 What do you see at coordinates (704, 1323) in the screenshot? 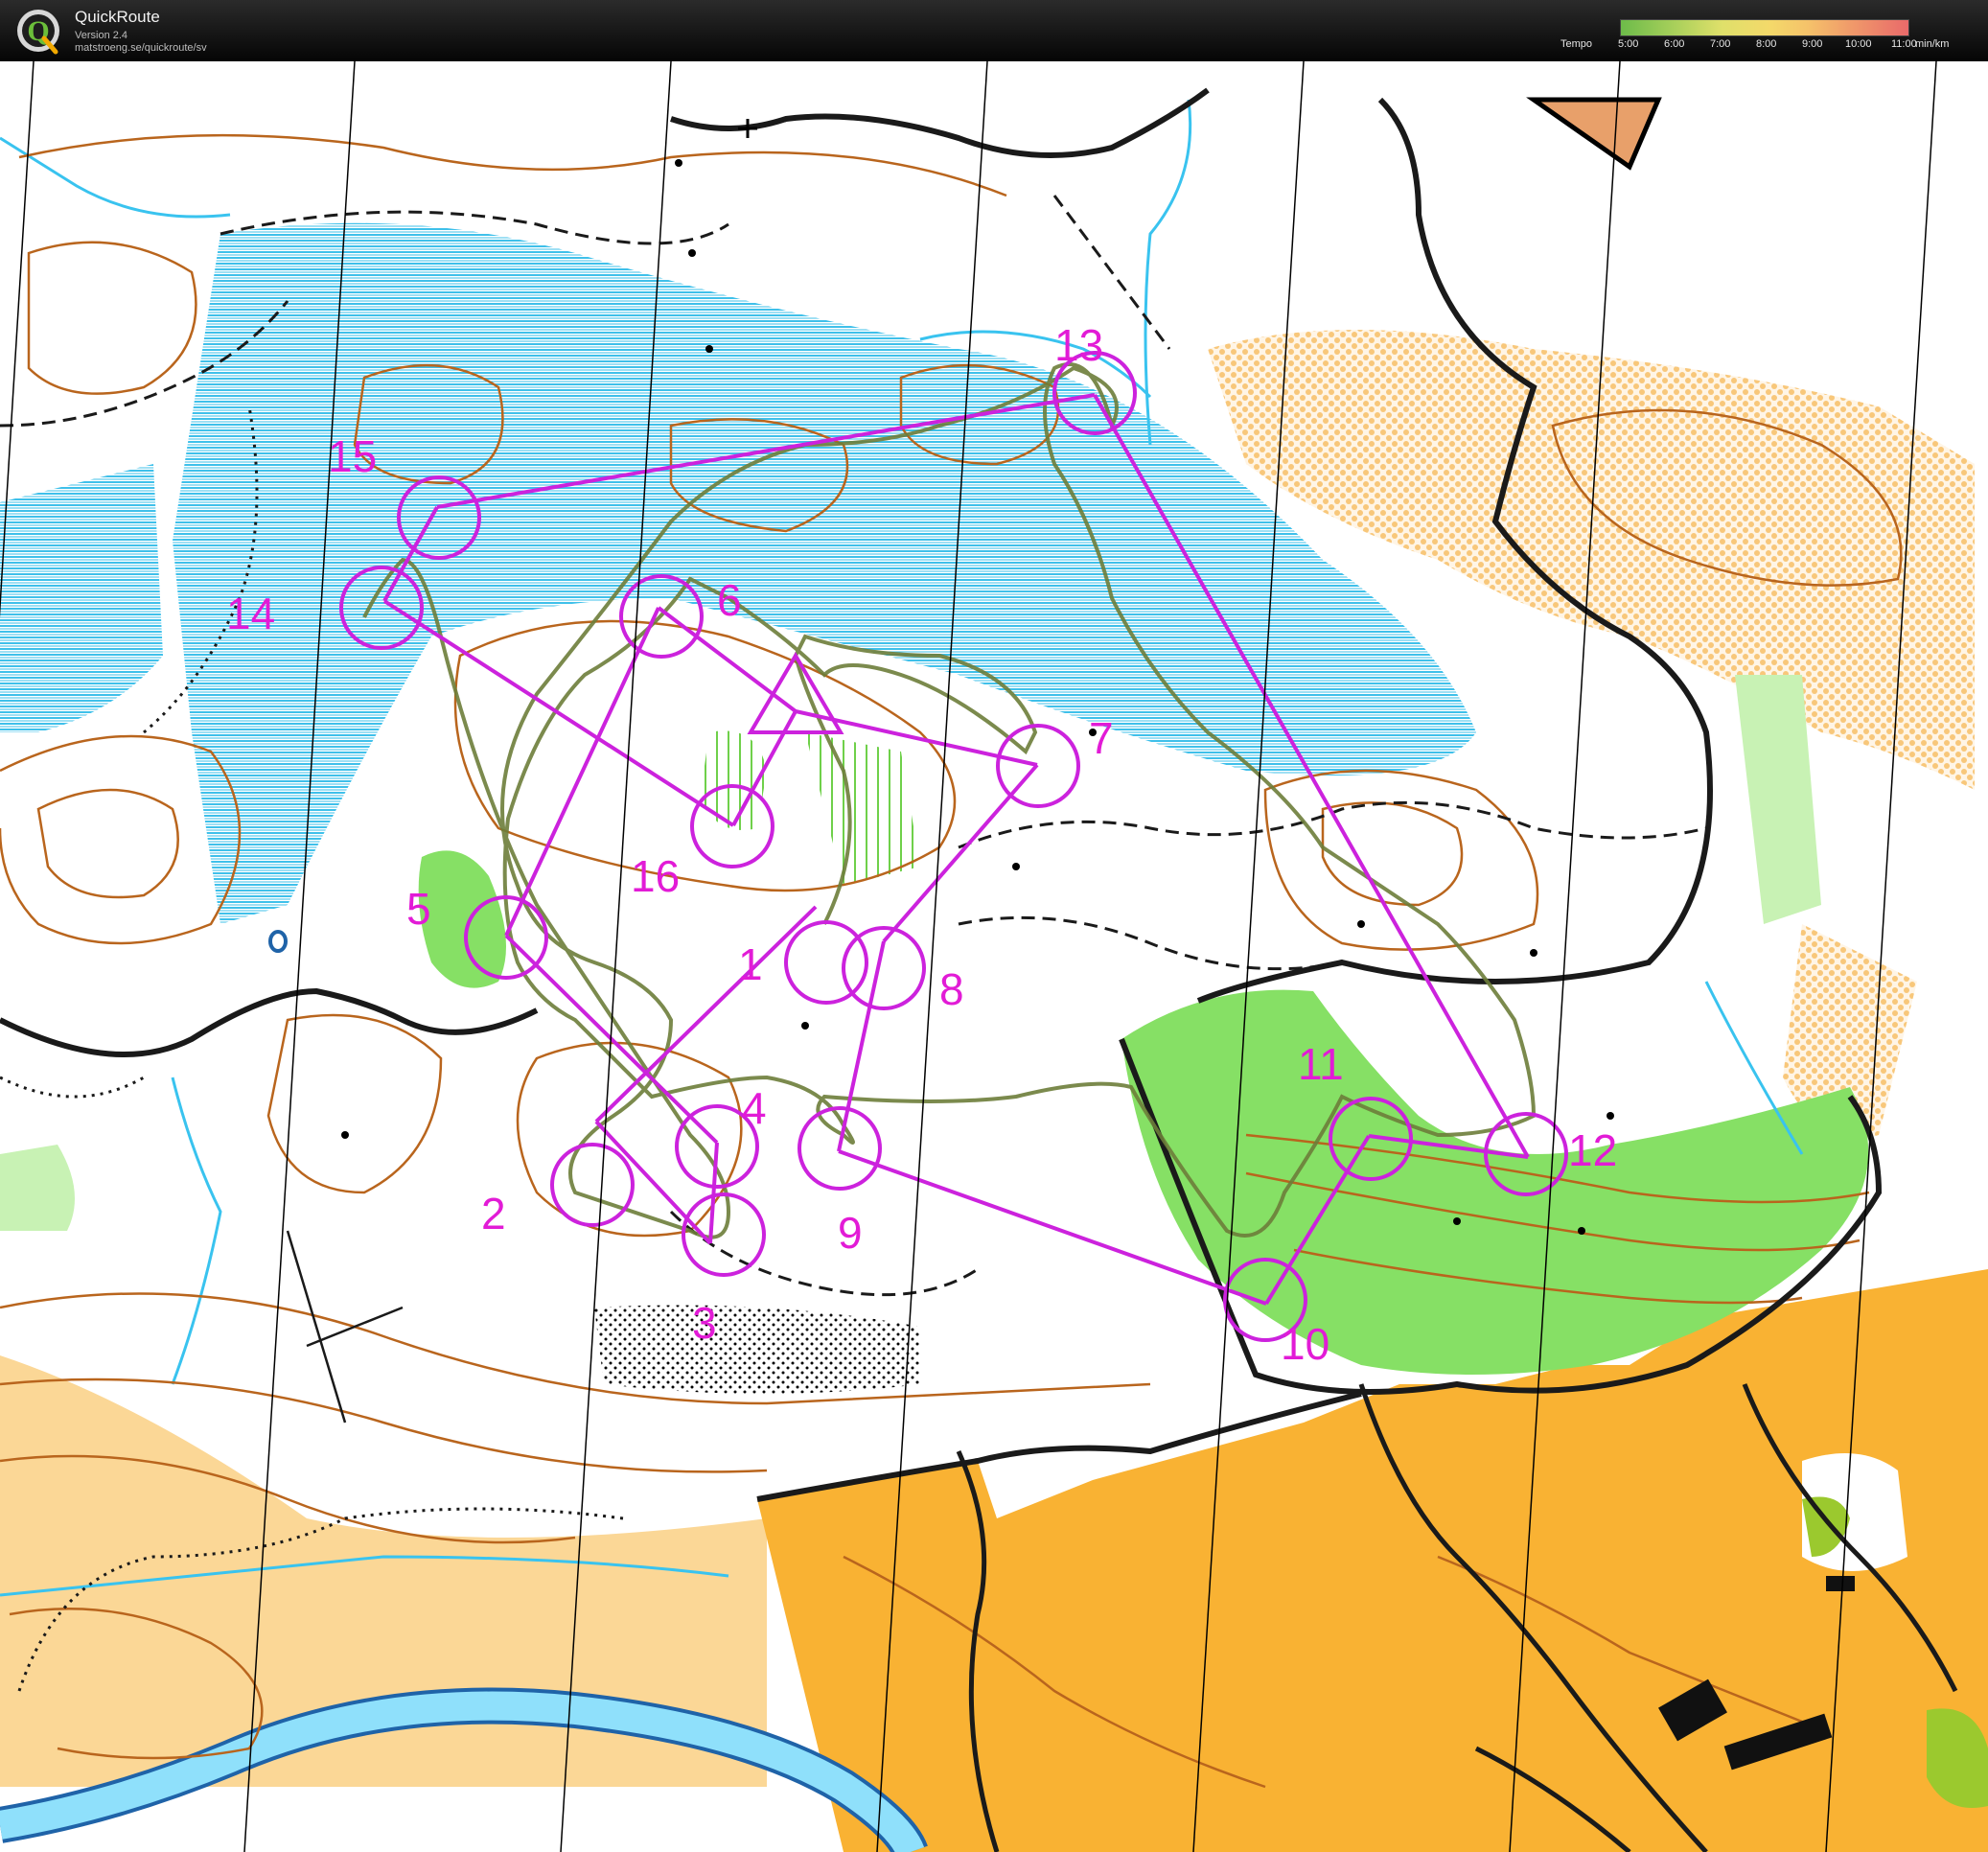
I see `control-label-3: 3` at bounding box center [704, 1323].